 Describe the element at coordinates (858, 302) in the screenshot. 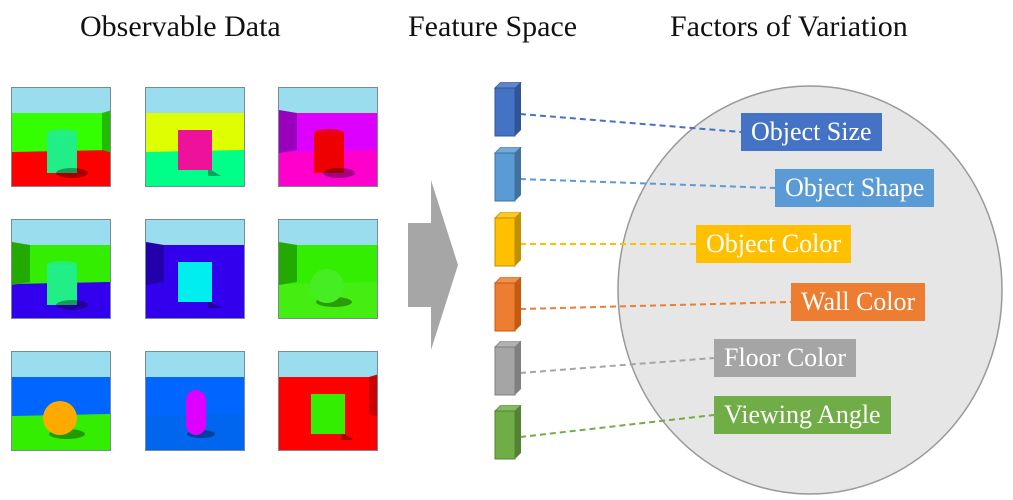

I see `factor-label: Wall Color` at that location.